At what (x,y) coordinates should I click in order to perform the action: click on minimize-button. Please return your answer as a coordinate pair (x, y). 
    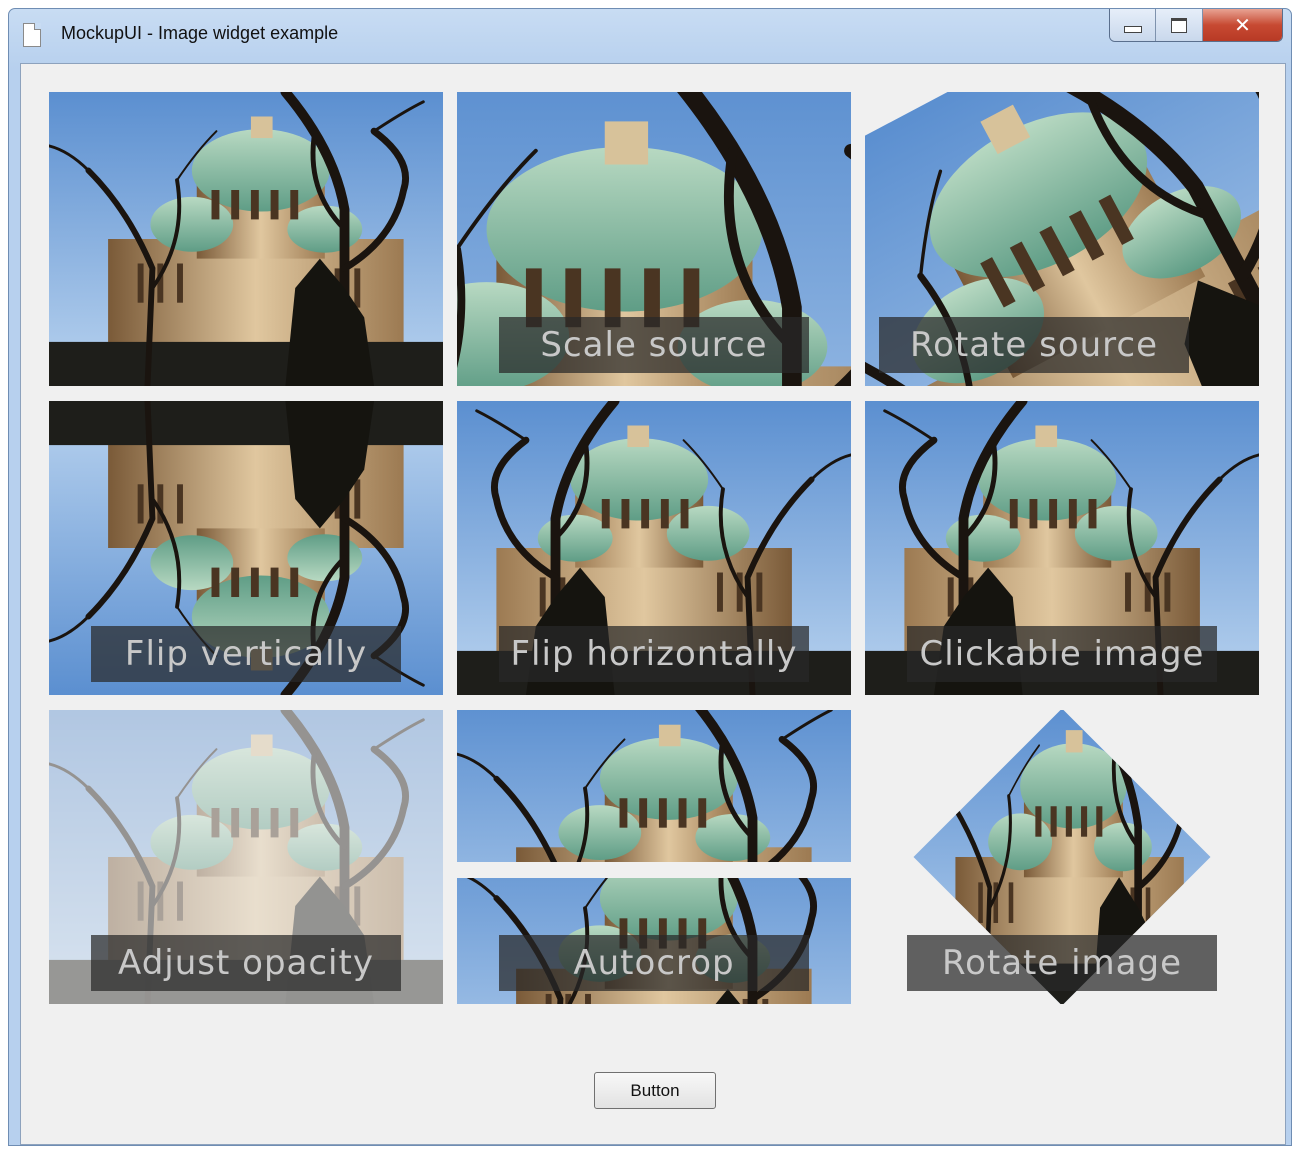
    Looking at the image, I should click on (1133, 25).